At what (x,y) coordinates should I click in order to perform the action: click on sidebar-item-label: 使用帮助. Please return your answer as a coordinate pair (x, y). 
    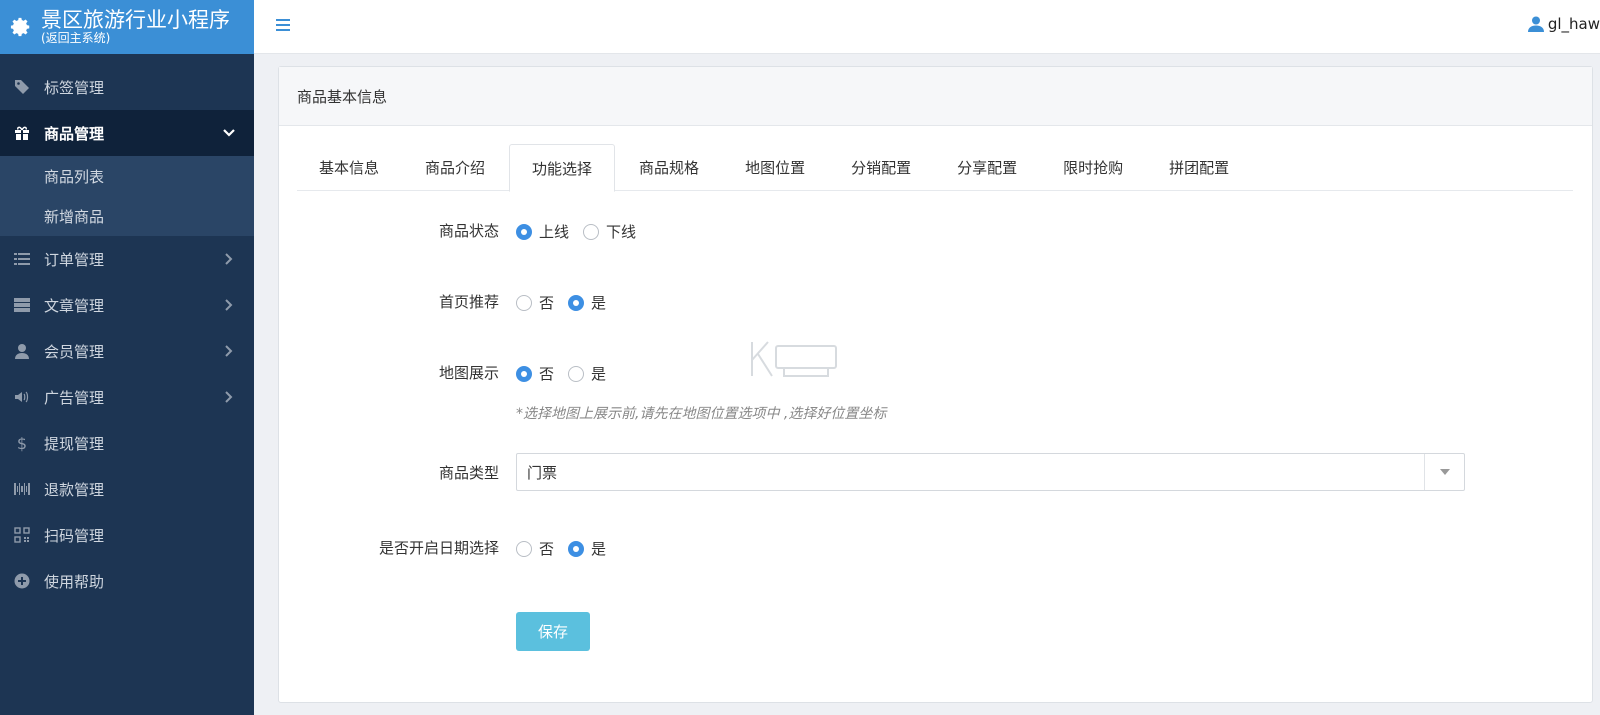
    Looking at the image, I should click on (74, 581).